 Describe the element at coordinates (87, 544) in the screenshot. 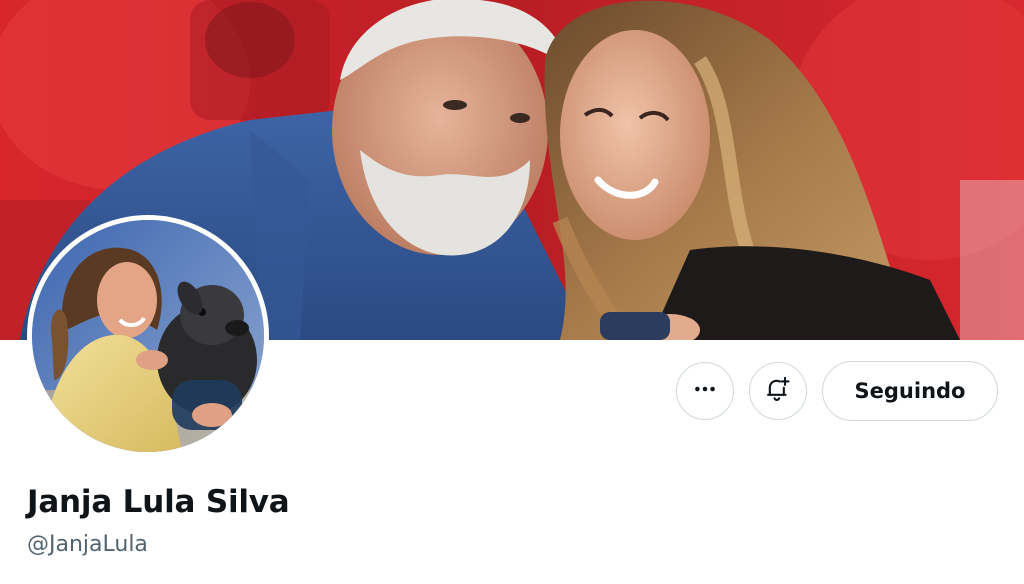

I see `user-handle: @JanjaLula` at that location.